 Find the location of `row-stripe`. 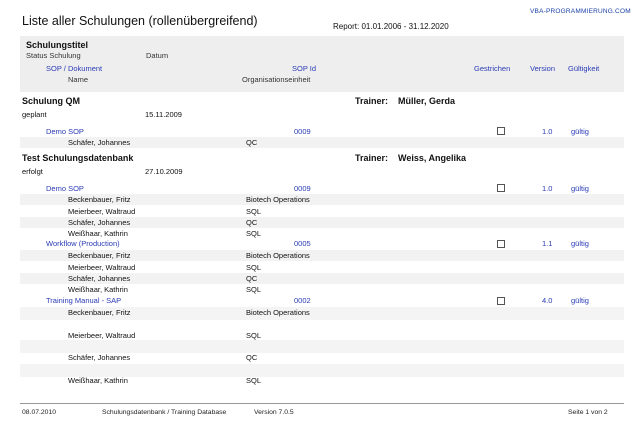

row-stripe is located at coordinates (322, 346).